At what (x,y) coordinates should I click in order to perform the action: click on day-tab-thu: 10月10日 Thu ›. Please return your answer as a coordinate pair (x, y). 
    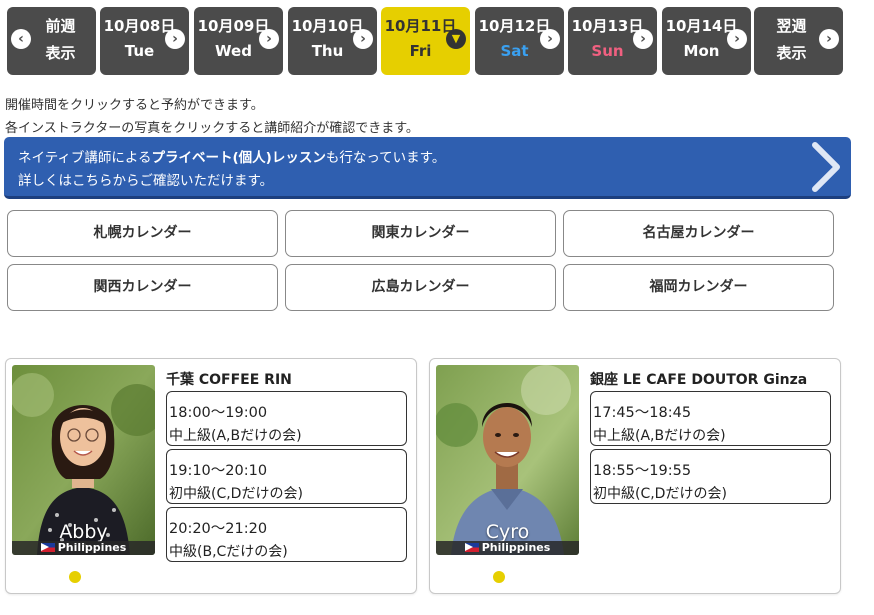
    Looking at the image, I should click on (332, 41).